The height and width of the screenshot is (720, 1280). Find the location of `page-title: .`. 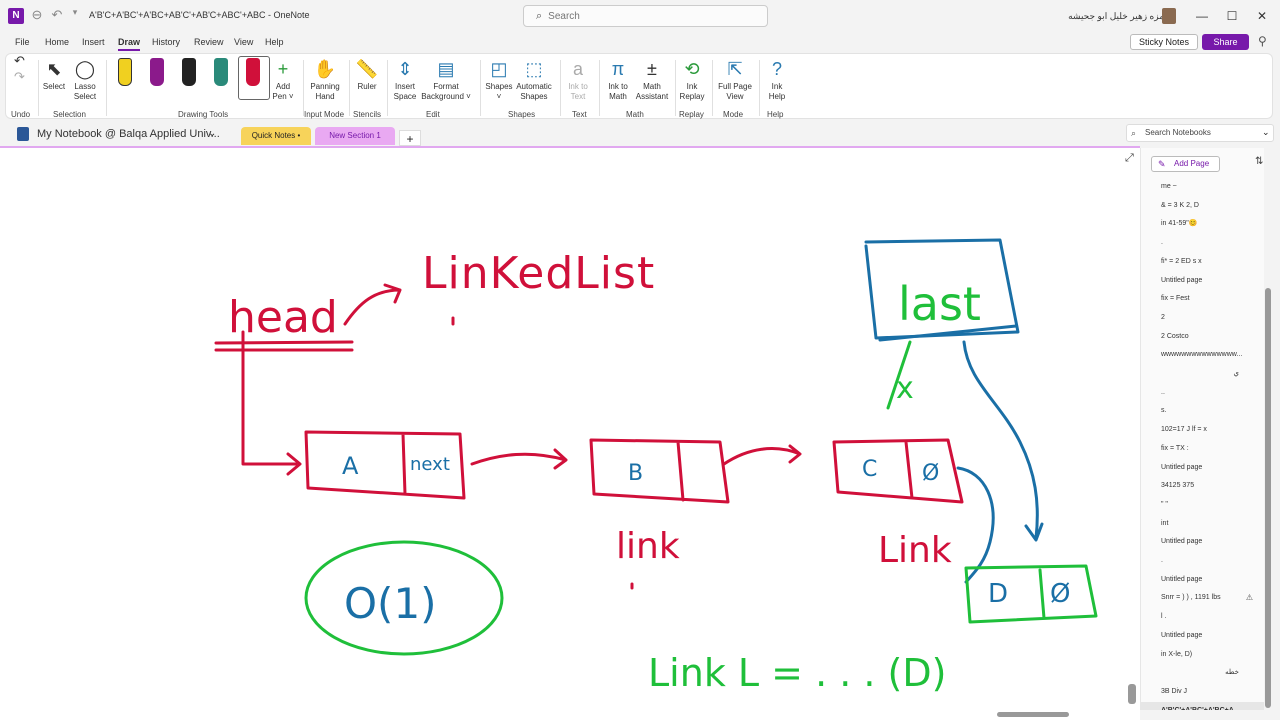

page-title: . is located at coordinates (1162, 243).